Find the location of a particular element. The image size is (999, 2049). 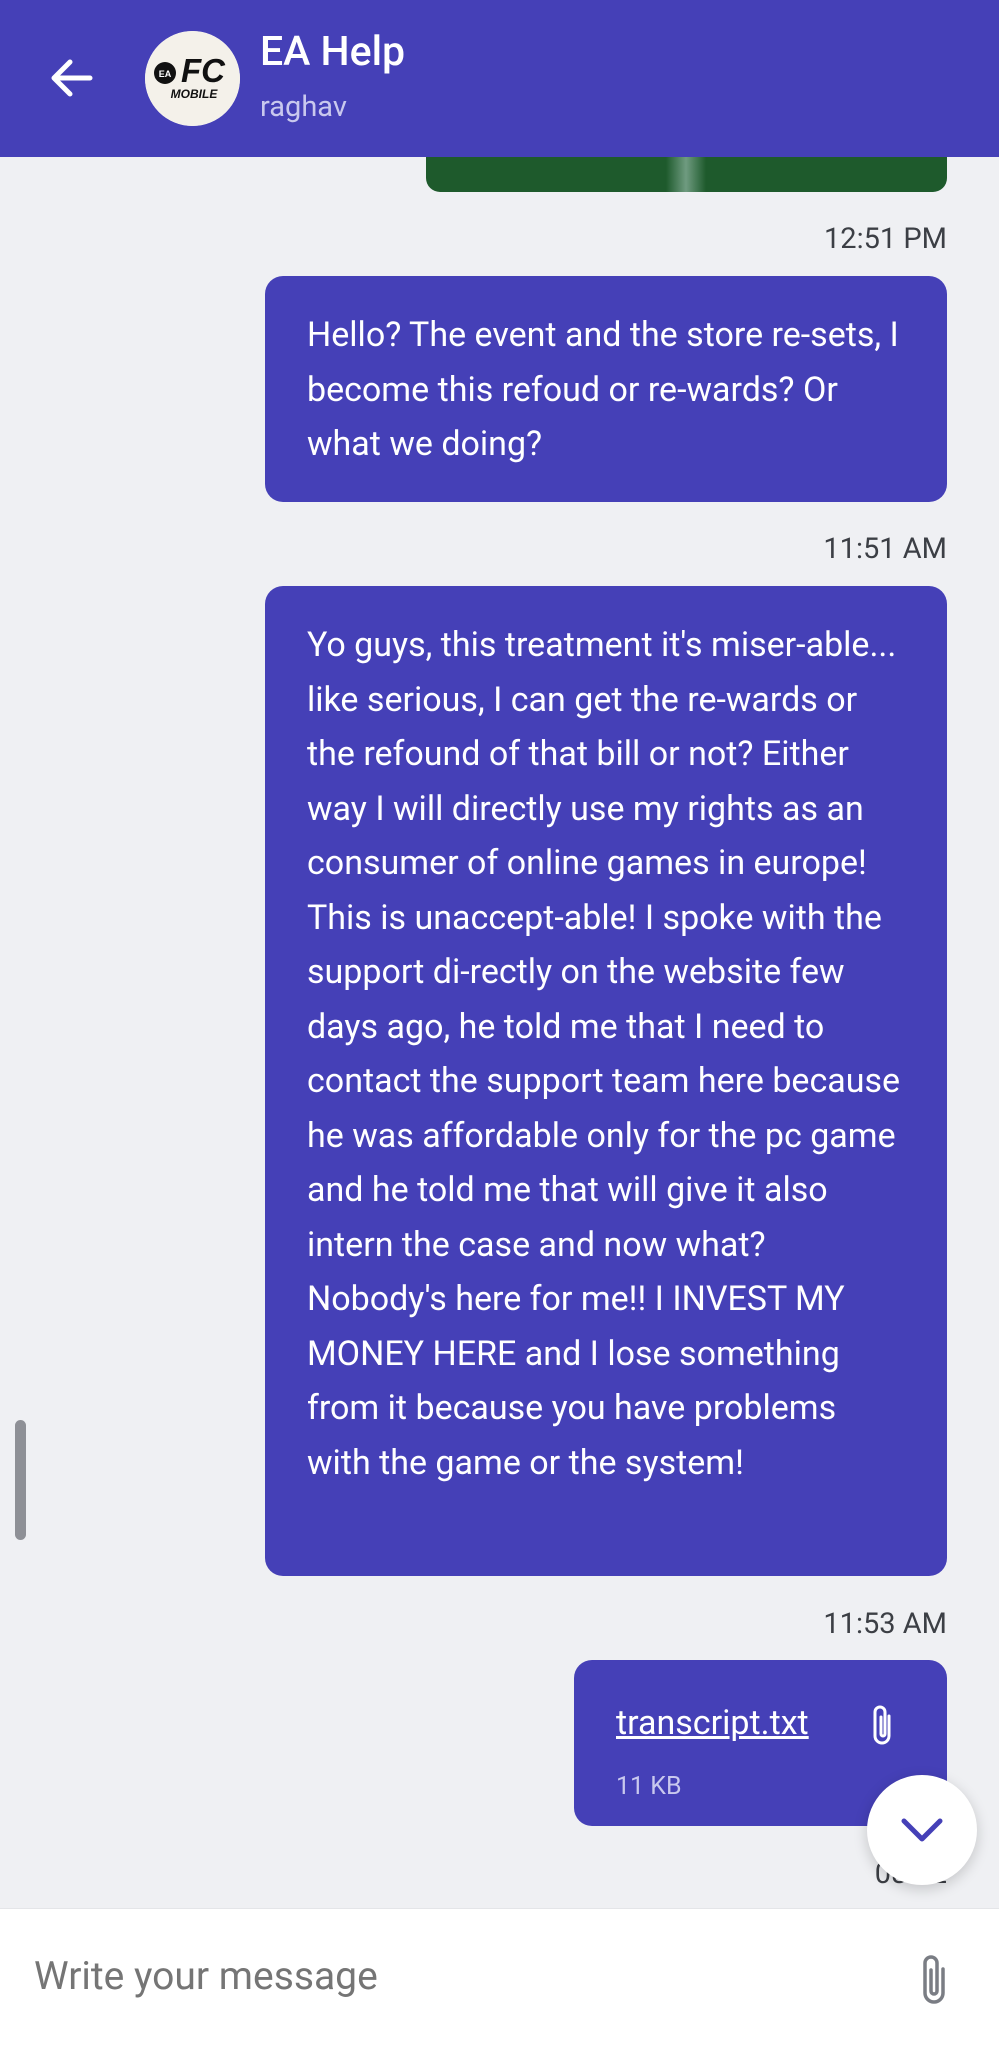

svg-text: EA is located at coordinates (165, 74).